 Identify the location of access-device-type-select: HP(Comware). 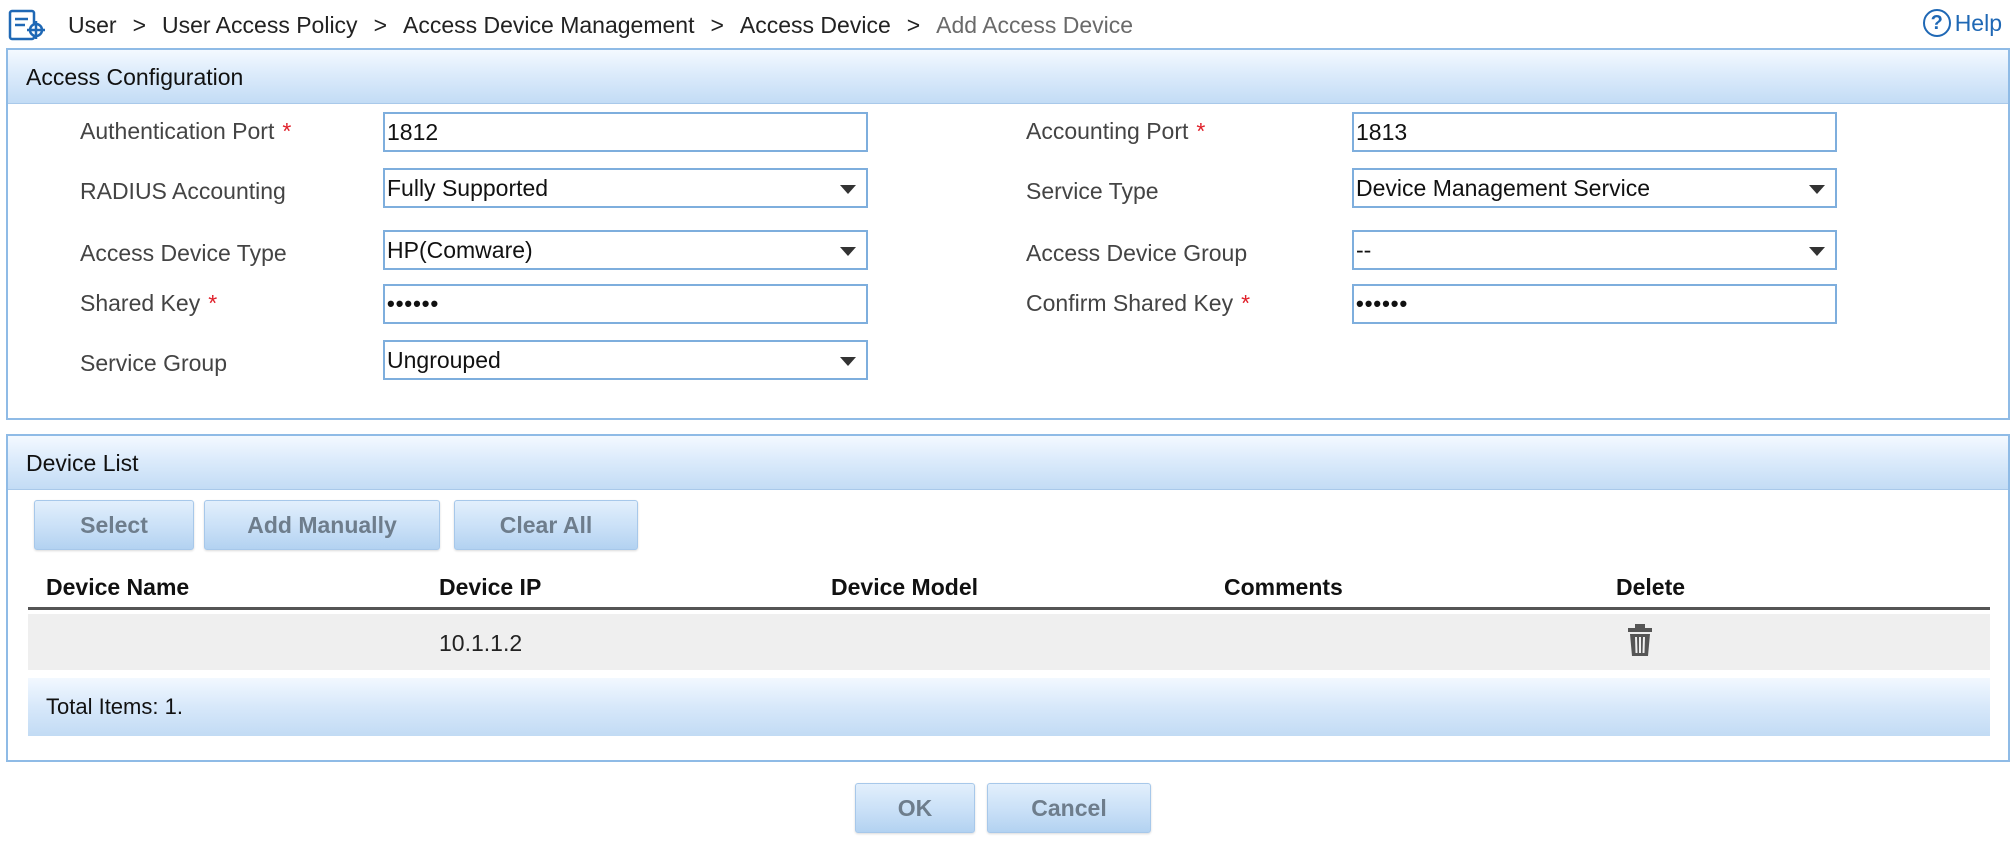
(625, 250).